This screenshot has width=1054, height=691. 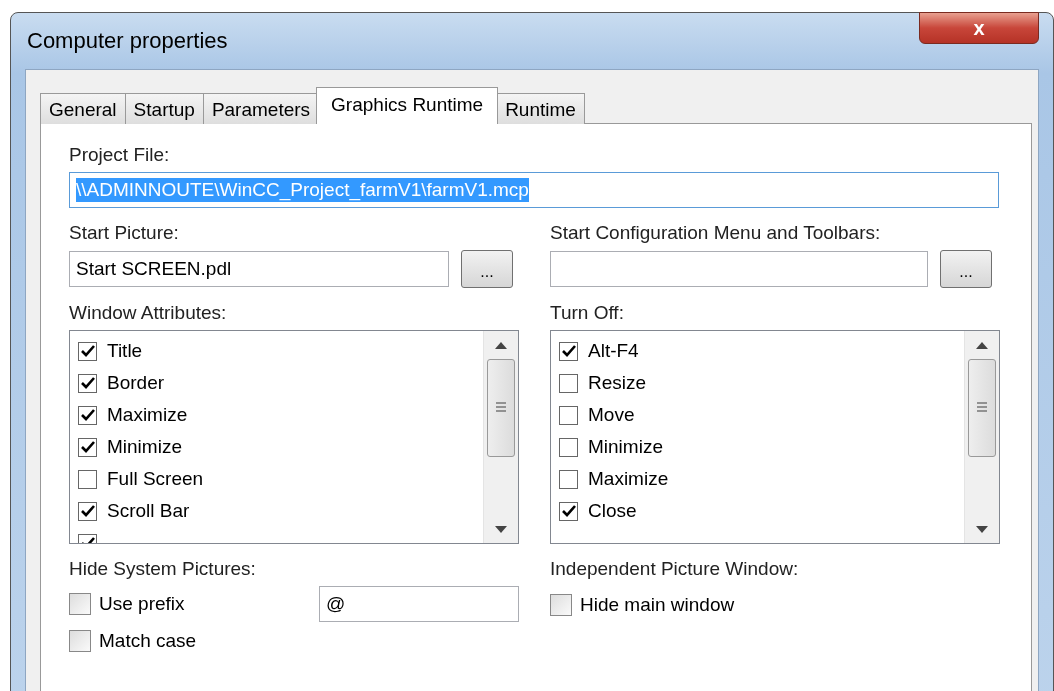 What do you see at coordinates (259, 269) in the screenshot?
I see `start-picture-field: Start SCREEN.pdl` at bounding box center [259, 269].